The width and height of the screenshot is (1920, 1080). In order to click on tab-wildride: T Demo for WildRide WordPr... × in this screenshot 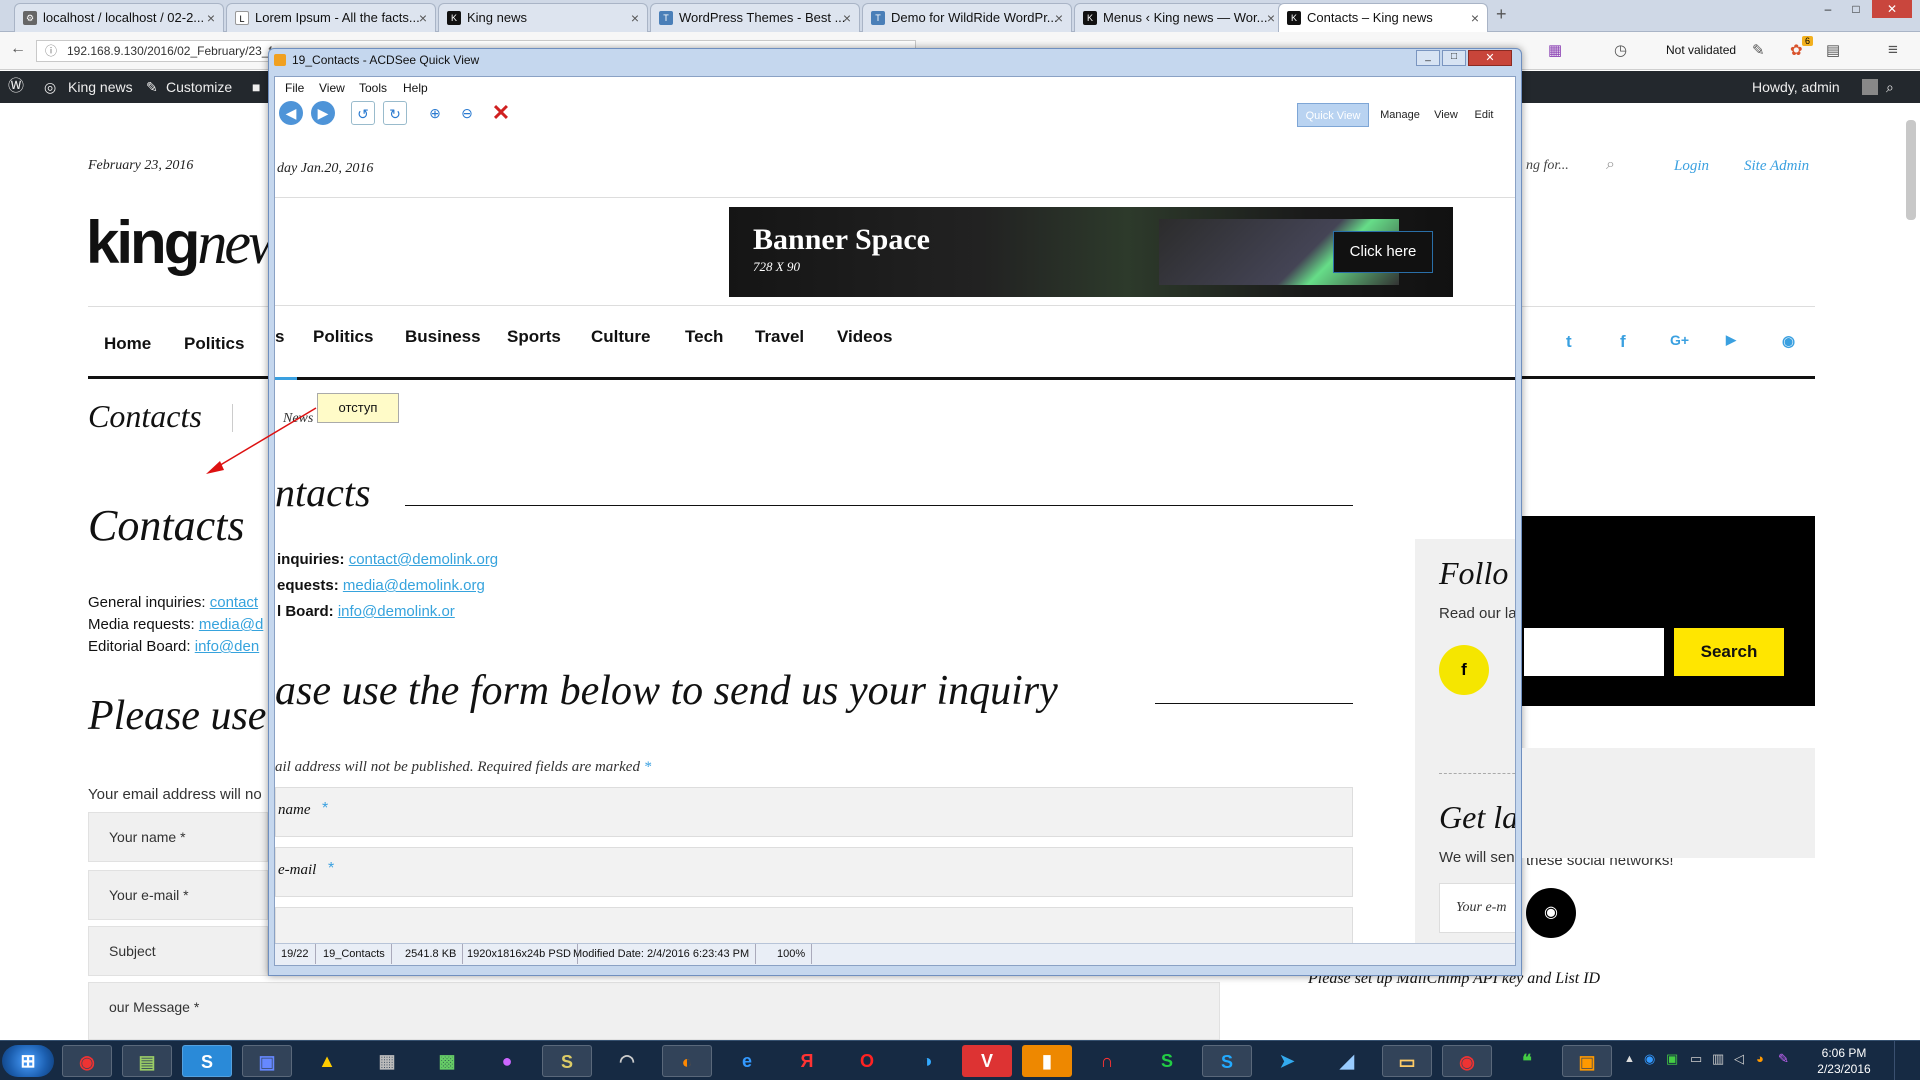, I will do `click(967, 17)`.